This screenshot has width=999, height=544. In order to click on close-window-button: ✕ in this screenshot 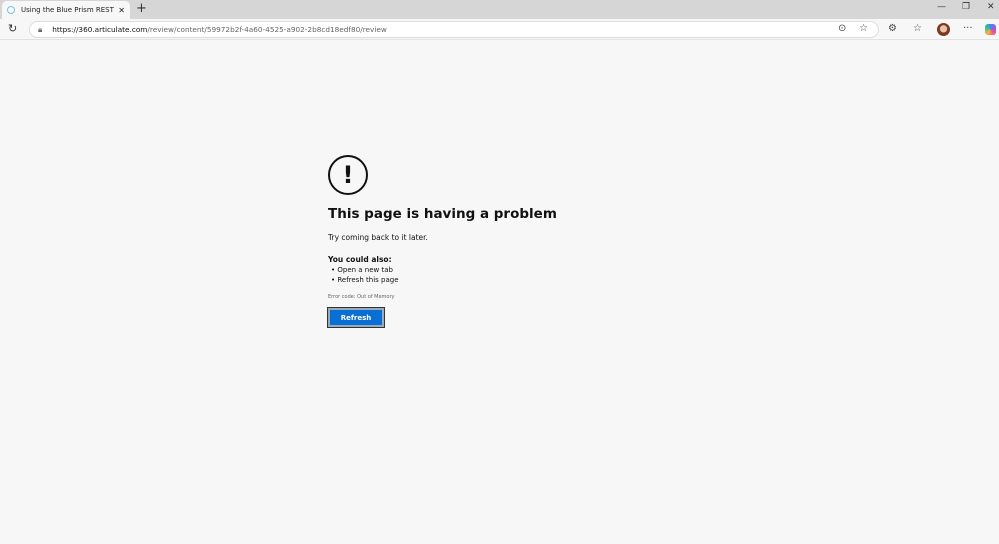, I will do `click(991, 7)`.